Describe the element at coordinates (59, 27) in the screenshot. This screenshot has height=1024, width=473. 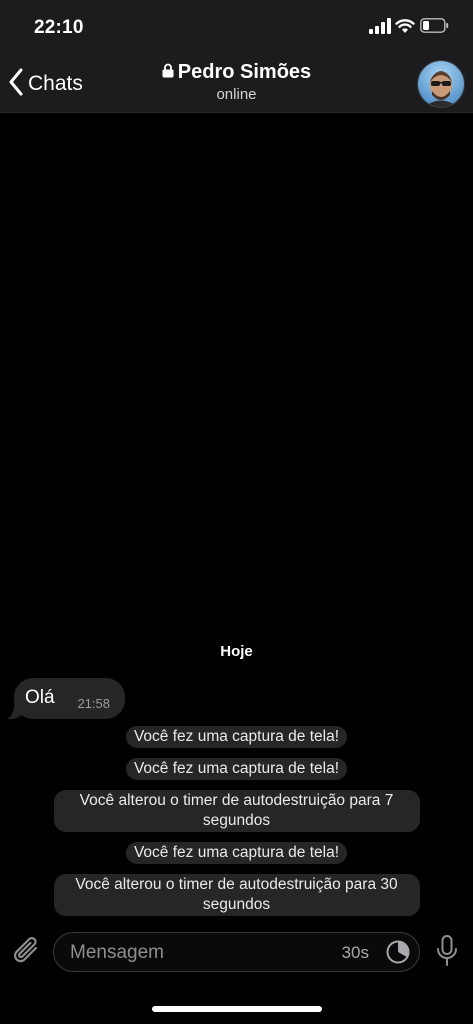
I see `status-time: 22:10` at that location.